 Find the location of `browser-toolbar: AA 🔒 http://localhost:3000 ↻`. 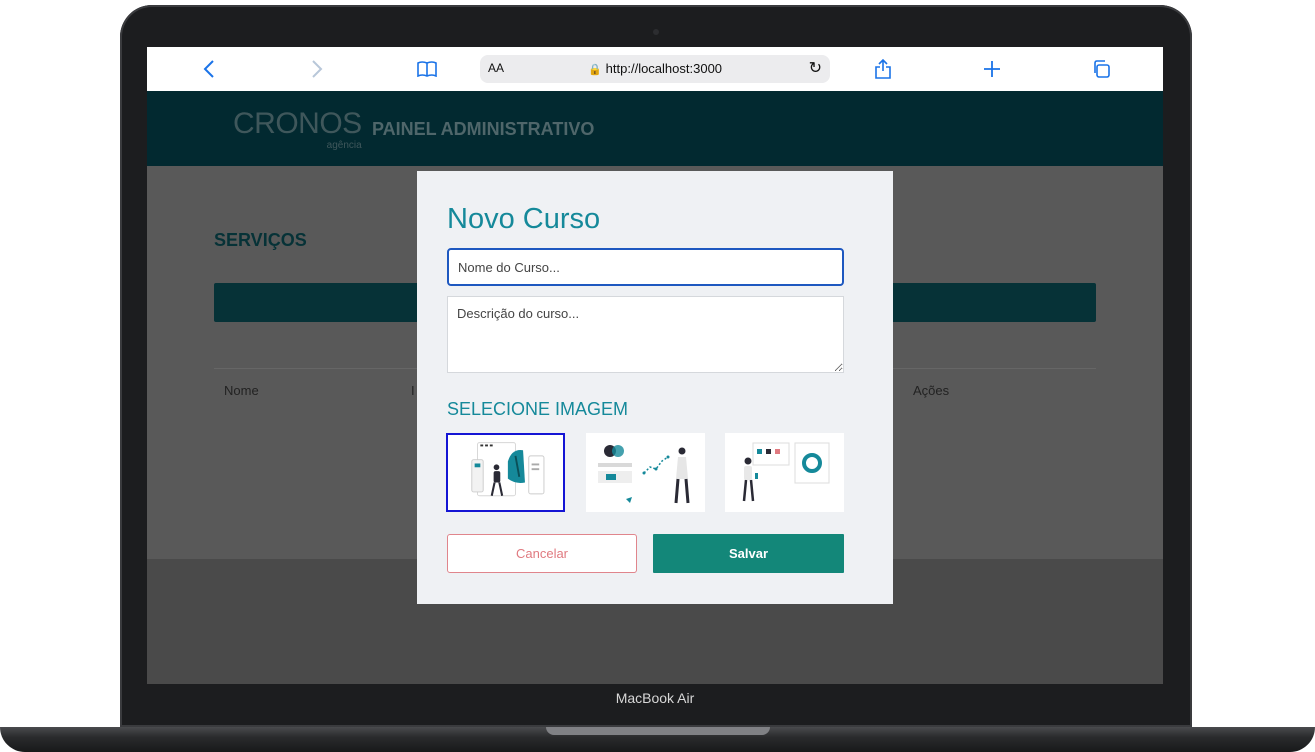

browser-toolbar: AA 🔒 http://localhost:3000 ↻ is located at coordinates (655, 69).